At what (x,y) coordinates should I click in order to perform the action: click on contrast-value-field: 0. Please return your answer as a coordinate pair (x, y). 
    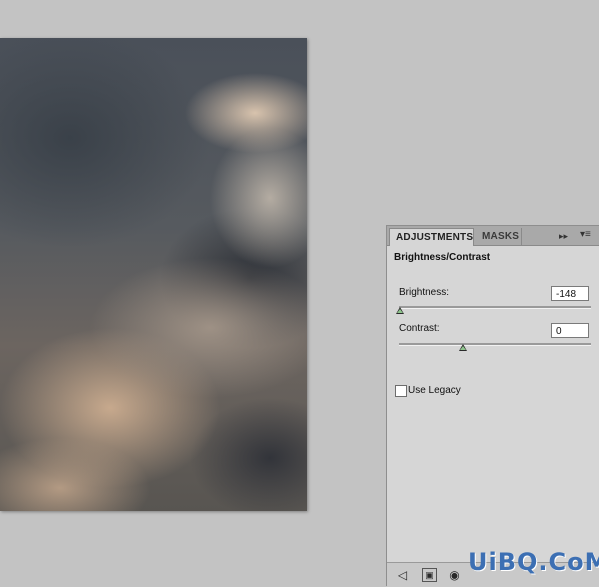
    Looking at the image, I should click on (570, 330).